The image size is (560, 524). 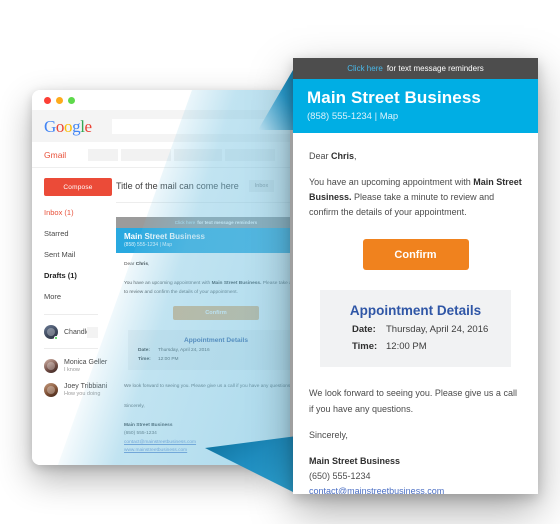 I want to click on preview-banner: Click here for text message reminders, so click(x=203, y=222).